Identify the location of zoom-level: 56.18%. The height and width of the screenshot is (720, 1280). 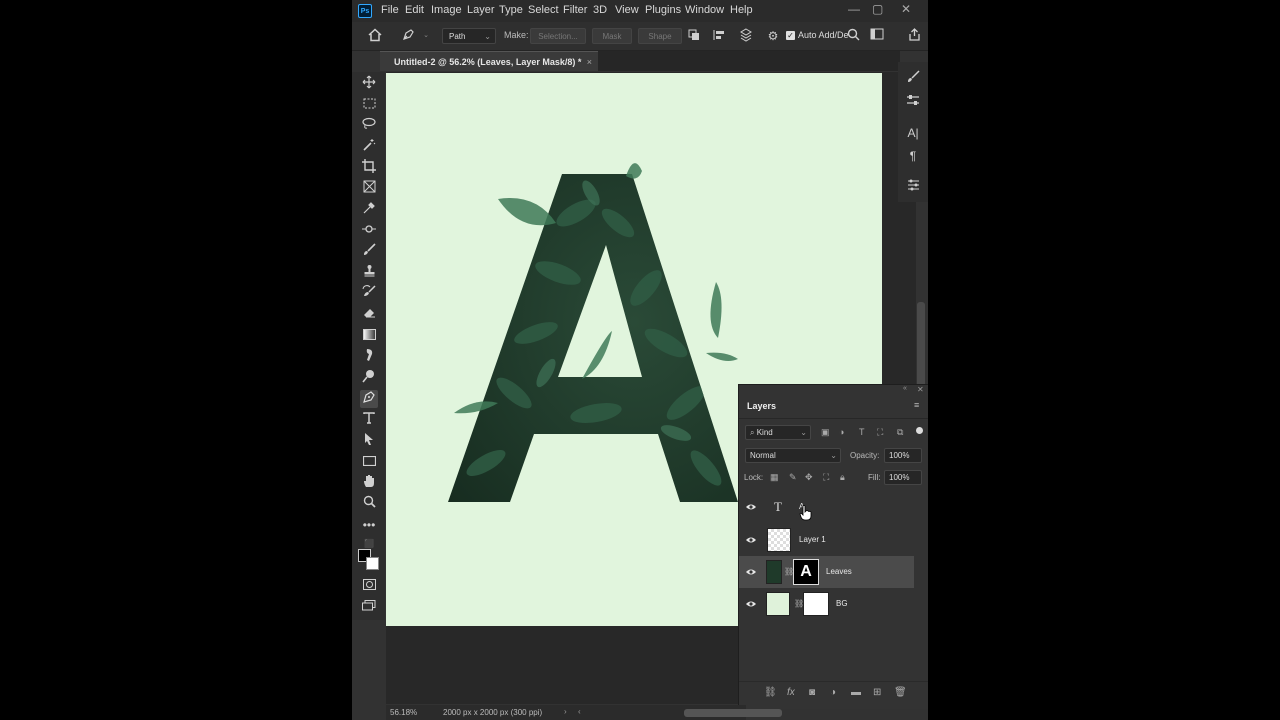
(403, 712).